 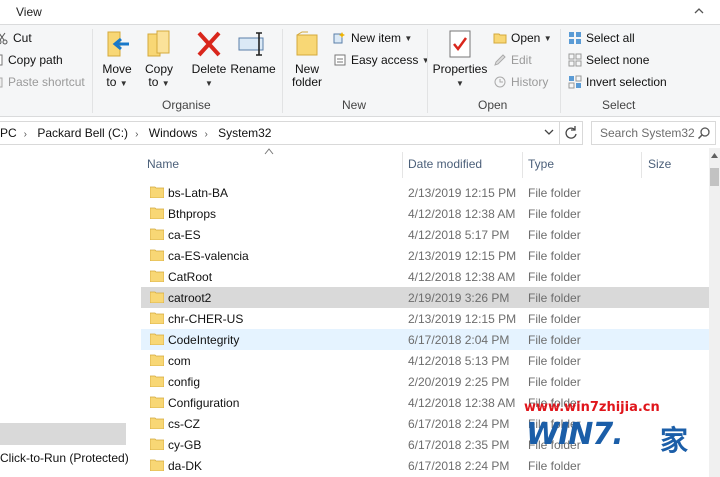 I want to click on file-name: cy-GB, so click(x=185, y=445).